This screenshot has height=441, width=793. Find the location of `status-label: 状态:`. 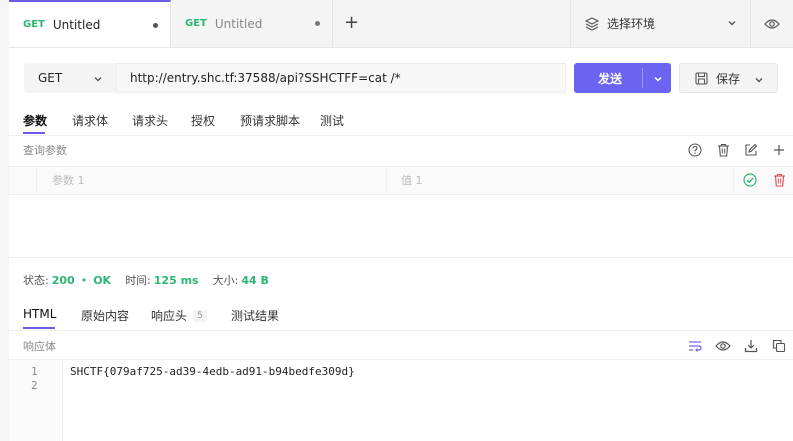

status-label: 状态: is located at coordinates (36, 280).